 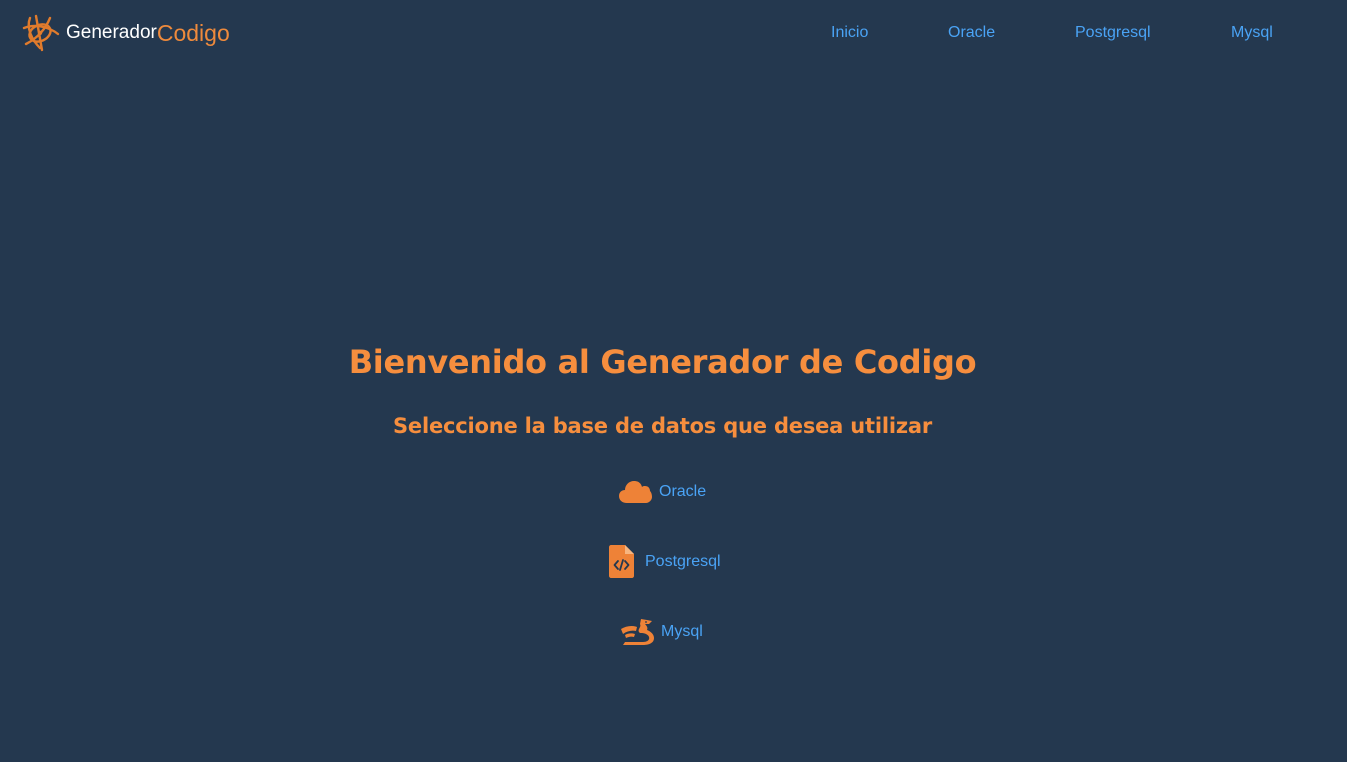 What do you see at coordinates (635, 492) in the screenshot?
I see `cloud-icon` at bounding box center [635, 492].